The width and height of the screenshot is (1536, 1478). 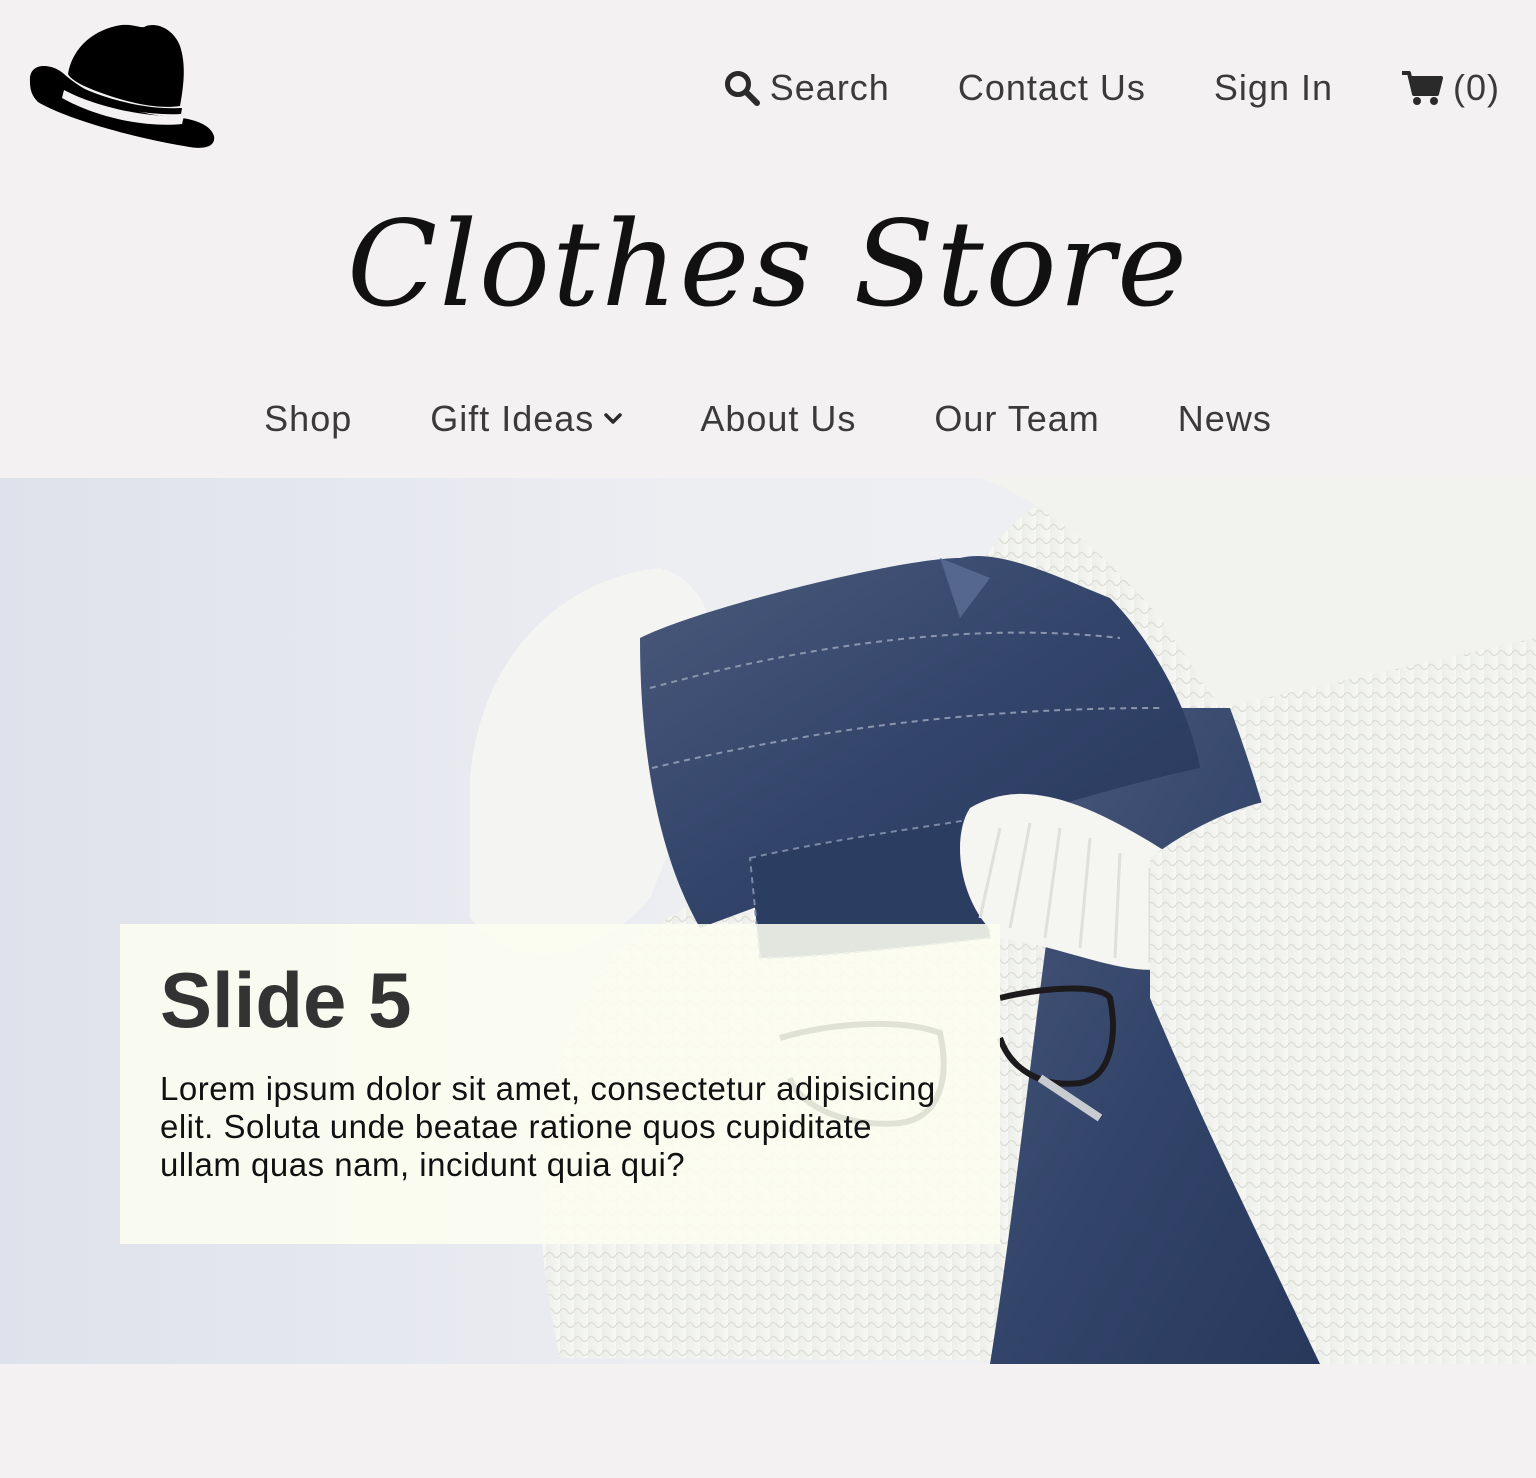 I want to click on cart-icon, so click(x=1422, y=88).